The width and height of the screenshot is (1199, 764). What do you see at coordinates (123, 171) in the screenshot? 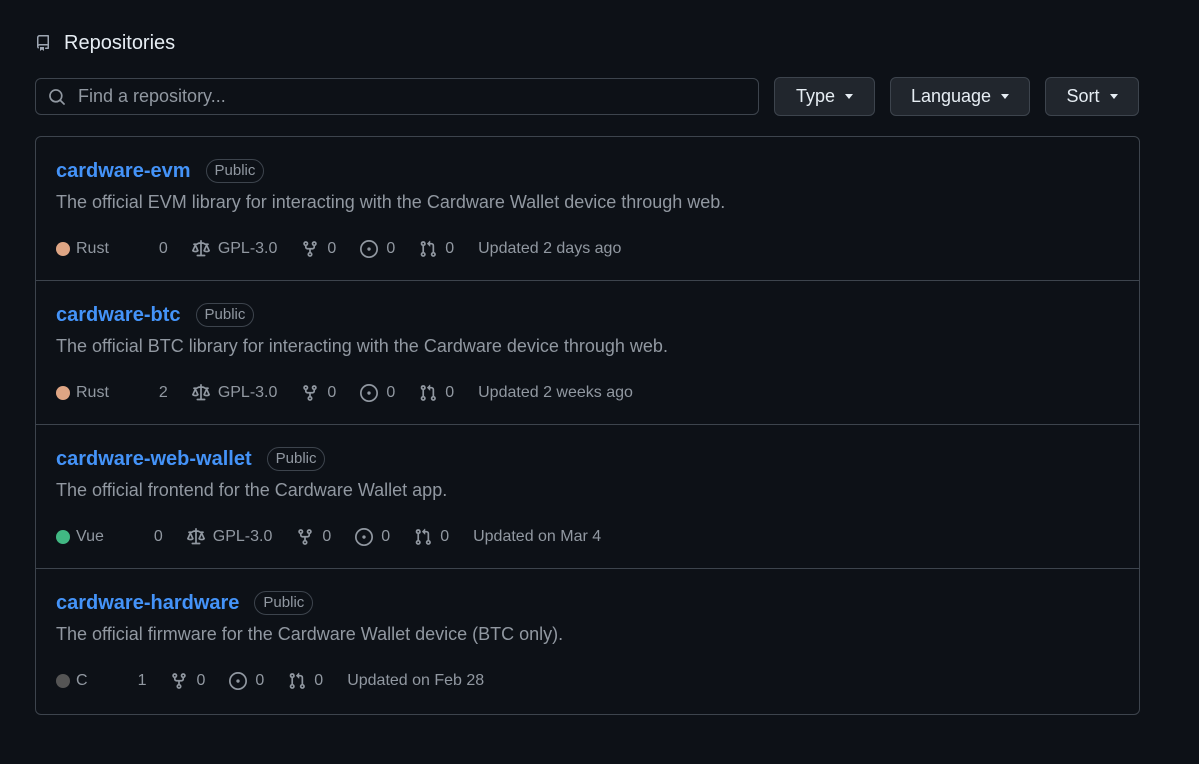
I see `repo-name-link: cardware-evm` at bounding box center [123, 171].